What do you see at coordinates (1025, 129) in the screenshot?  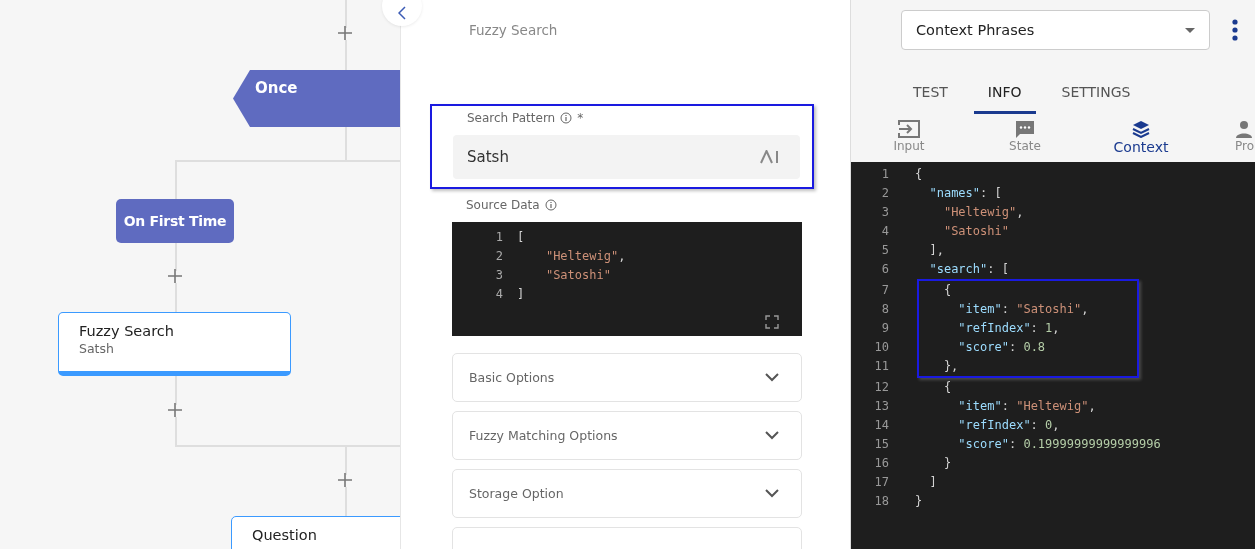 I see `chat-bubble-icon` at bounding box center [1025, 129].